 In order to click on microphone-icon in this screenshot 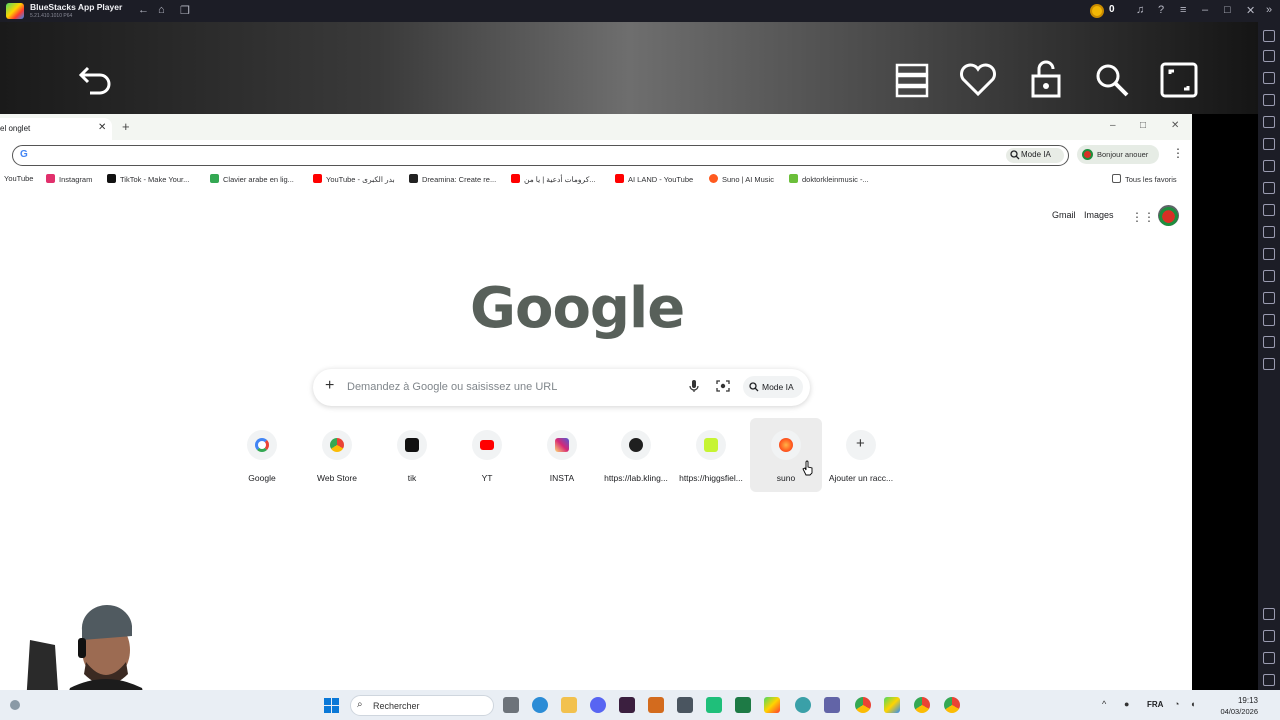, I will do `click(694, 386)`.